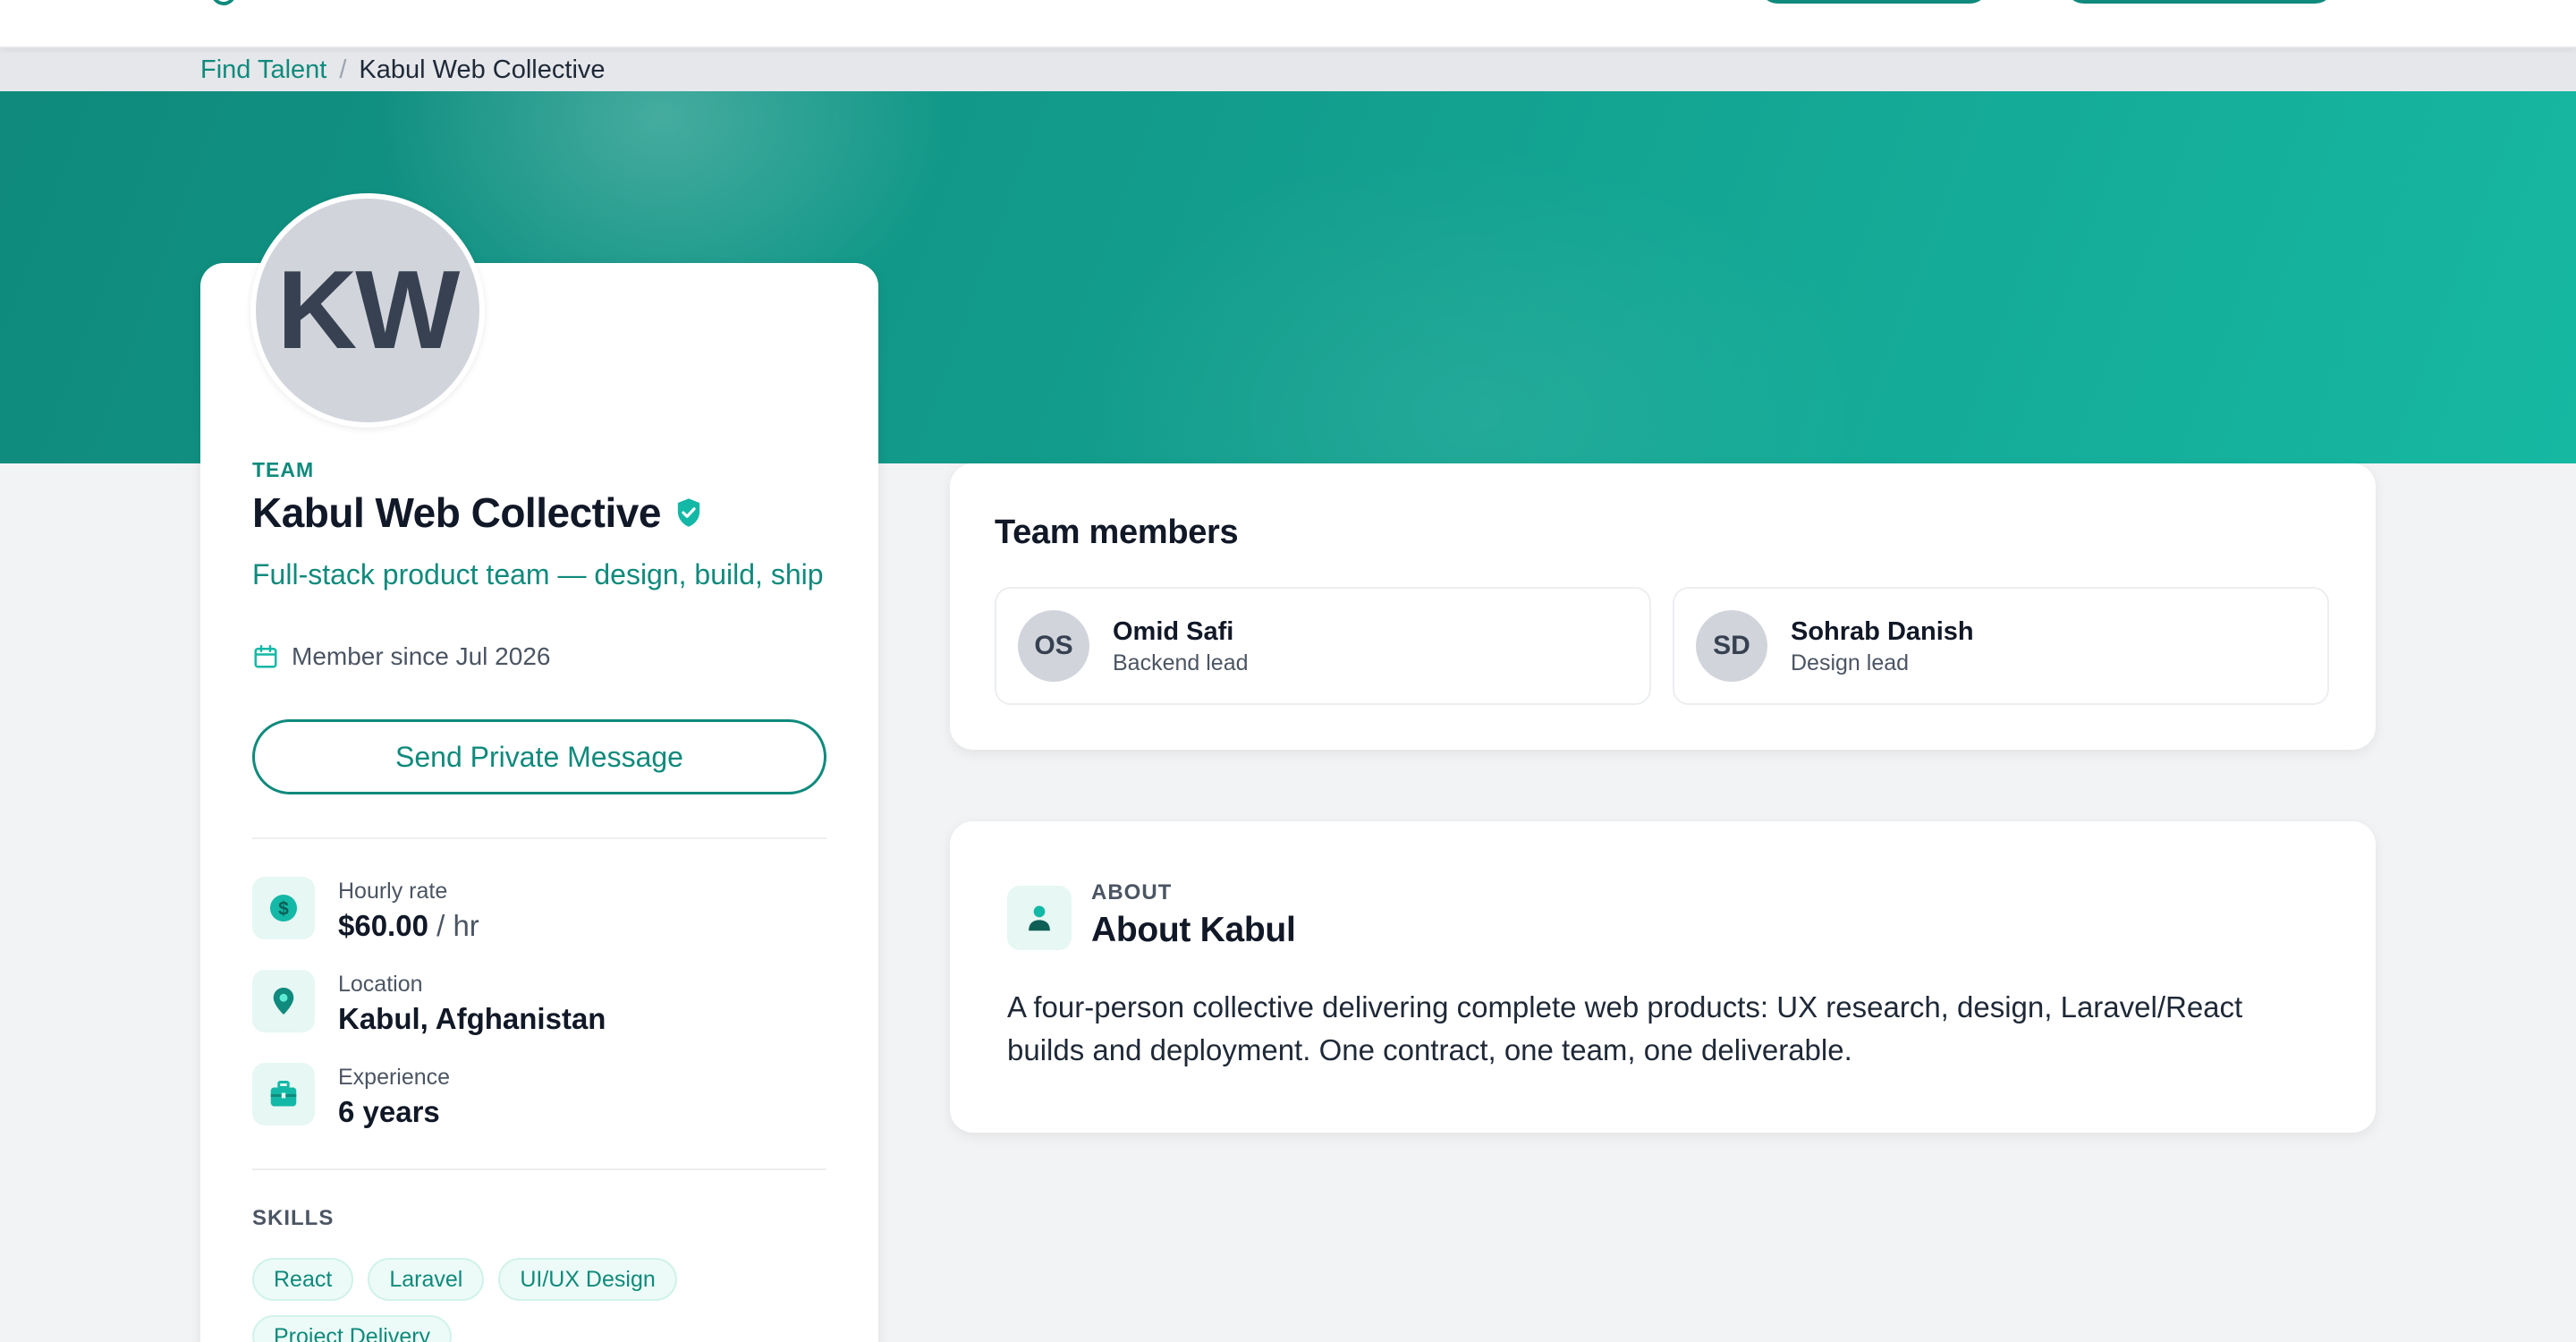  What do you see at coordinates (293, 1218) in the screenshot?
I see `skills-title: SKILLS` at bounding box center [293, 1218].